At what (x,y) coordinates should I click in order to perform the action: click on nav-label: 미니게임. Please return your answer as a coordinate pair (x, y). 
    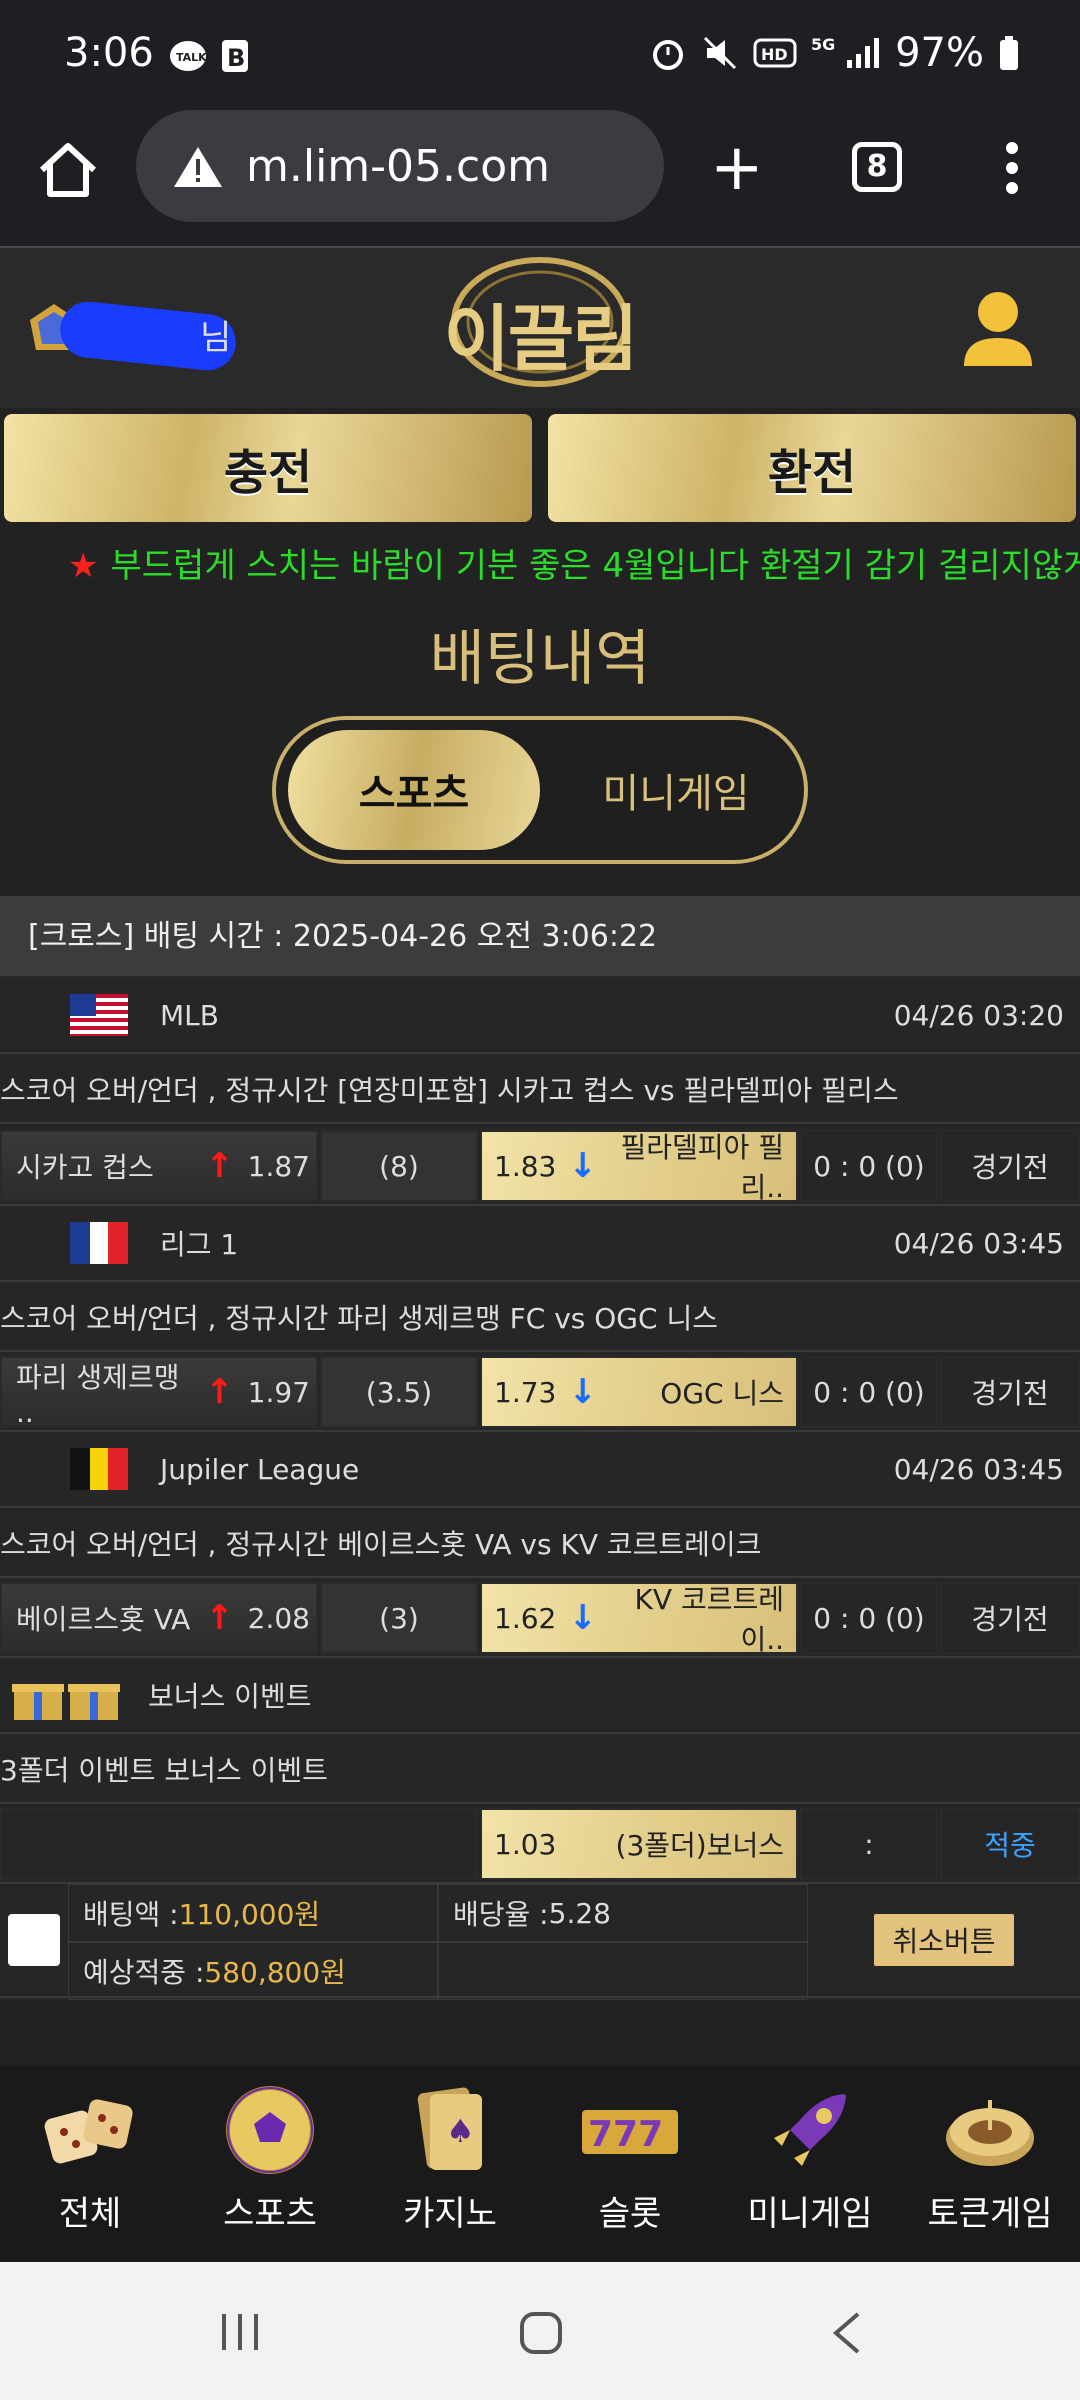
    Looking at the image, I should click on (810, 2214).